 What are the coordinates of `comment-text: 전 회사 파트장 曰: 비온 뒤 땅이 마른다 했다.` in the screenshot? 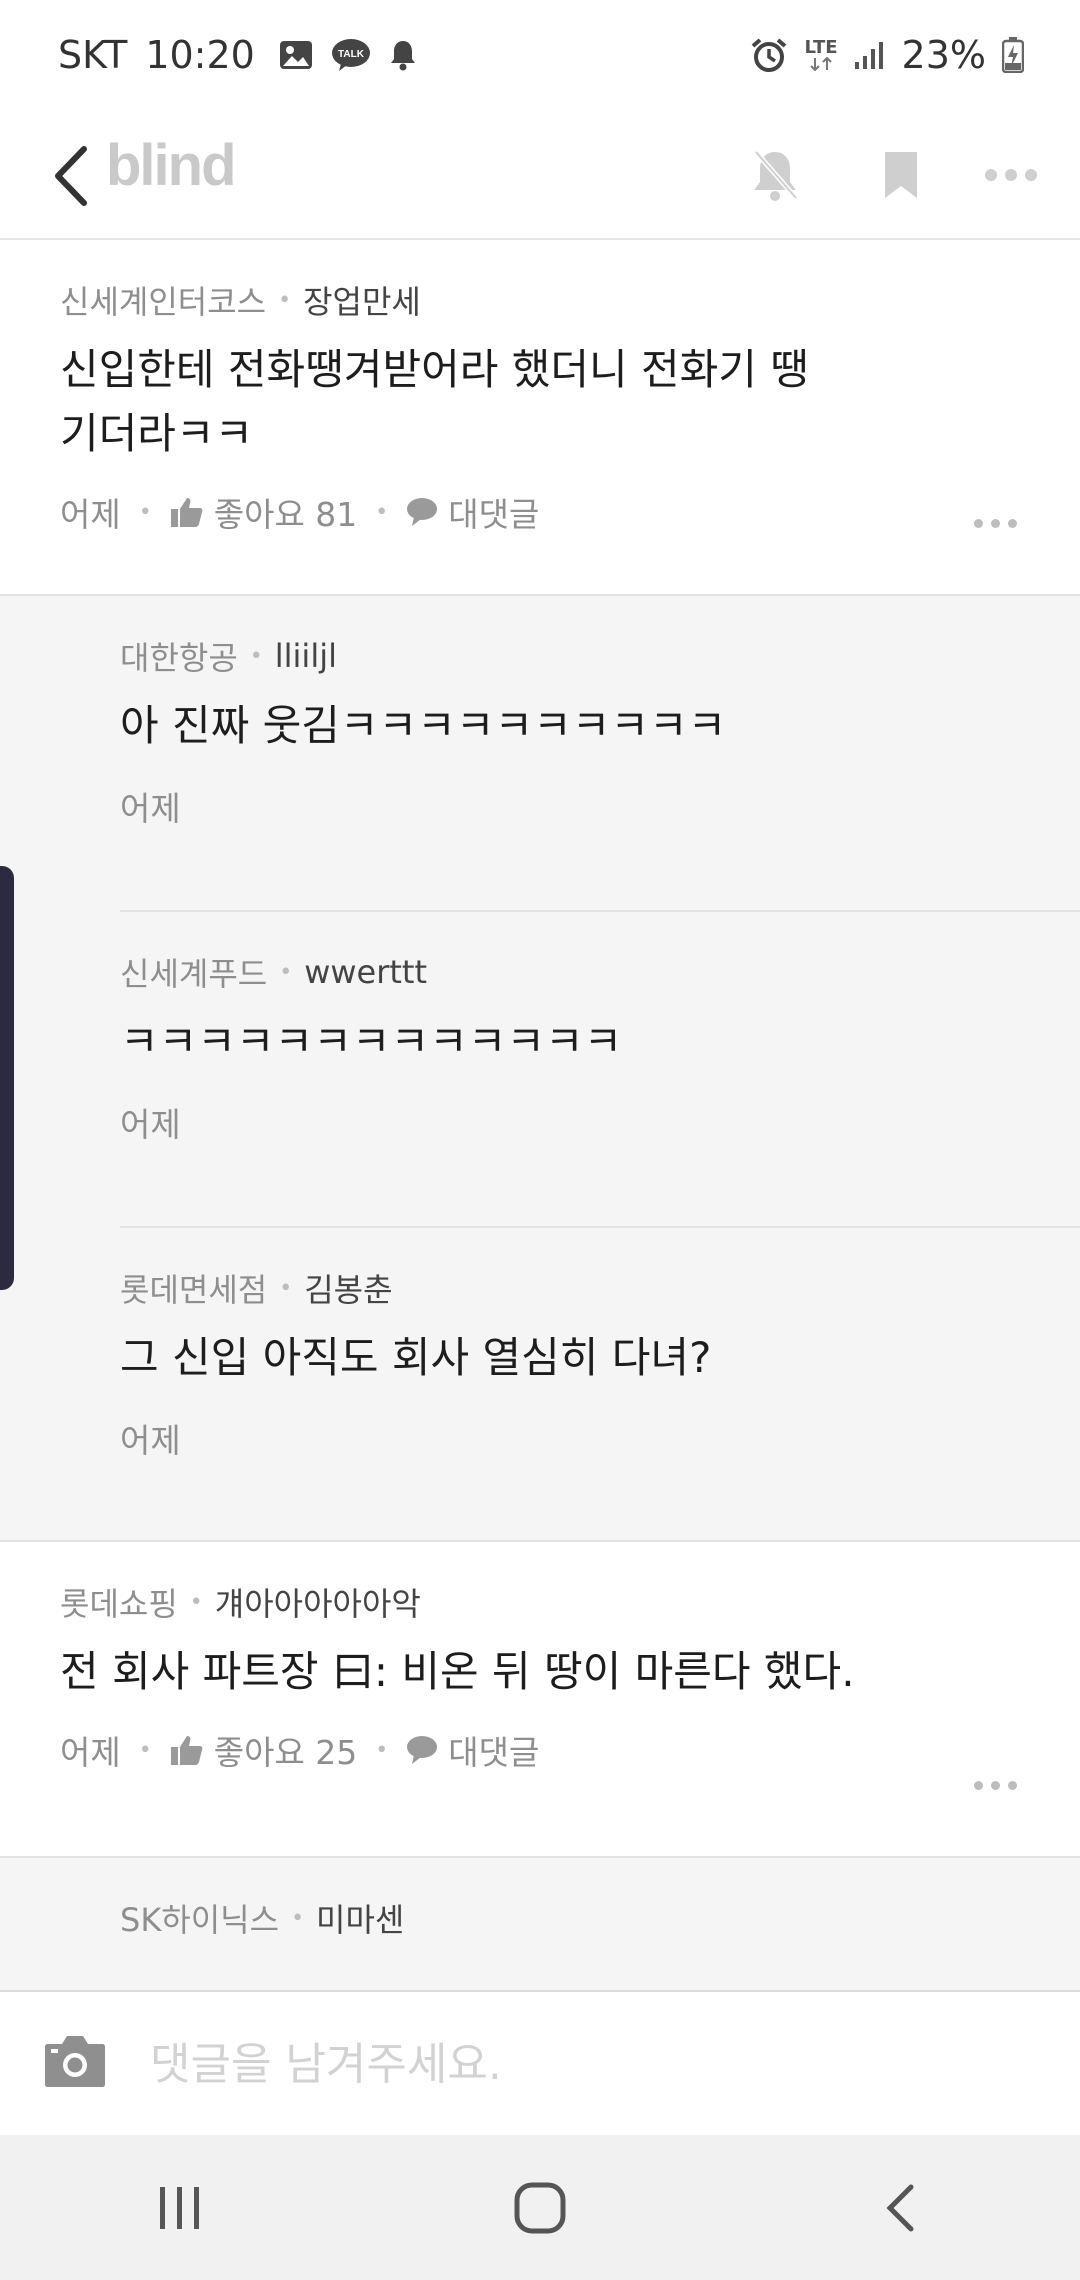 It's located at (457, 1671).